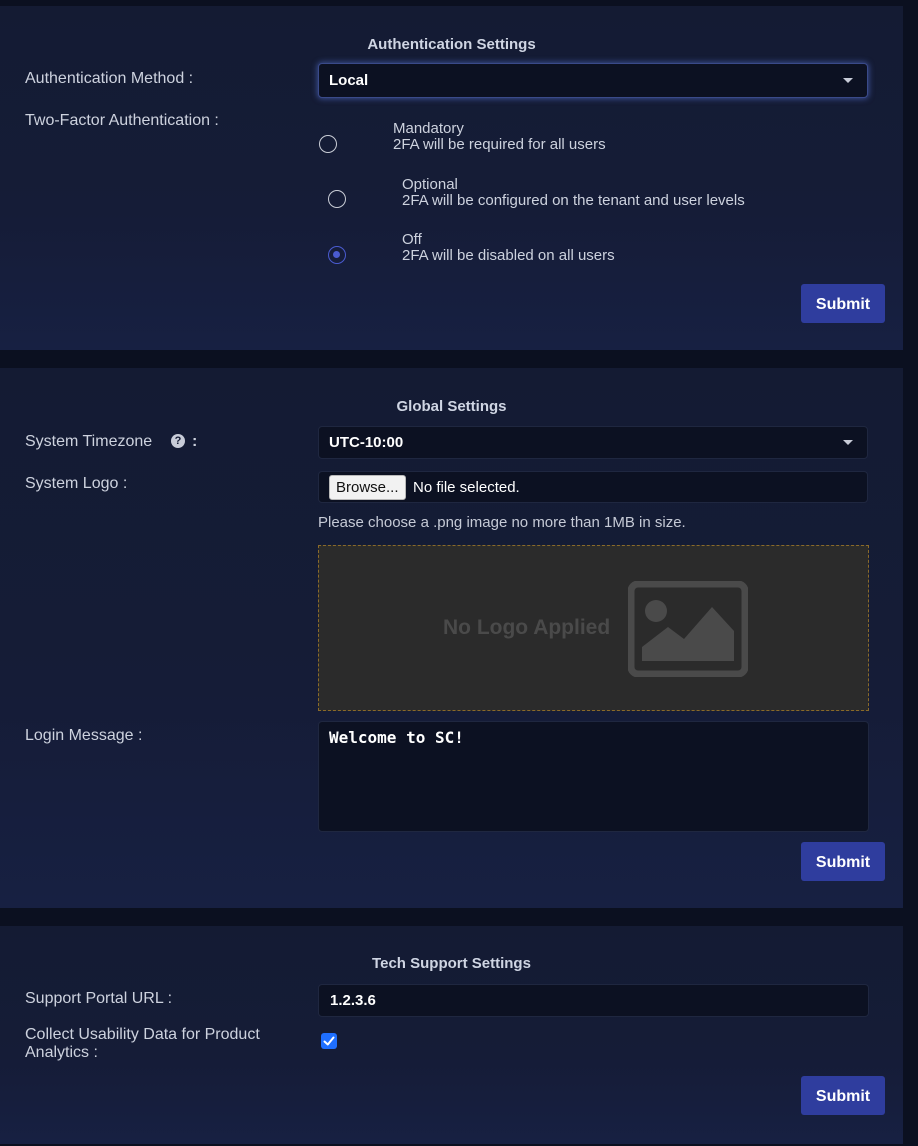  Describe the element at coordinates (195, 441) in the screenshot. I see `system-timezone-colon: :` at that location.